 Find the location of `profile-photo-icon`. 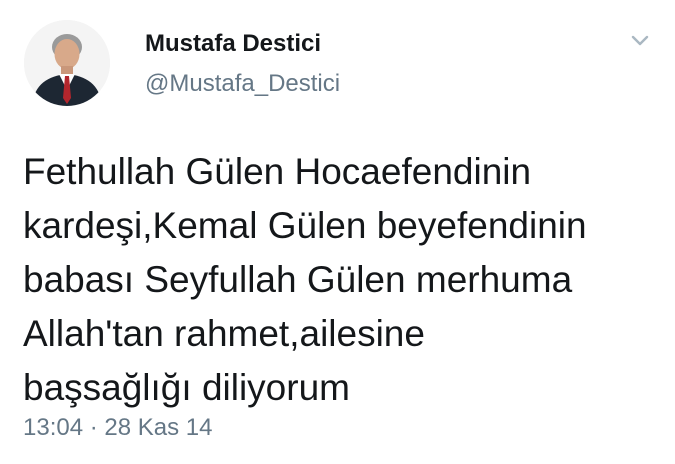

profile-photo-icon is located at coordinates (67, 63).